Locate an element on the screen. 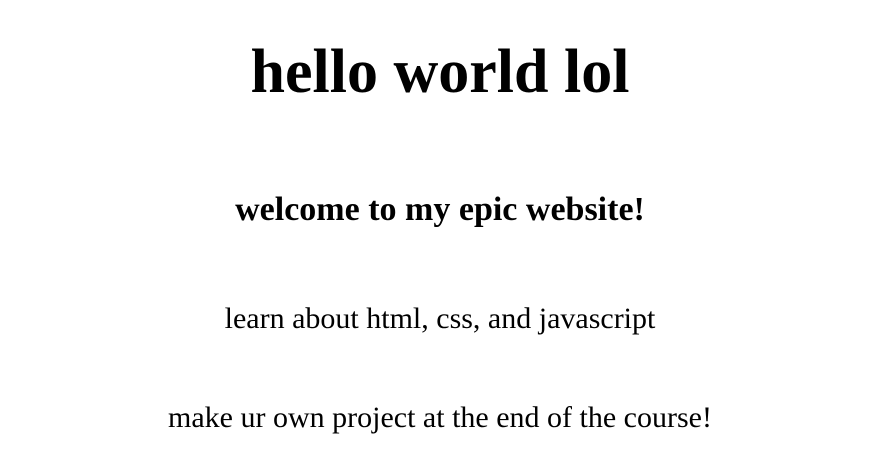  intro-paragraph: learn about html, css, and javascript is located at coordinates (440, 318).